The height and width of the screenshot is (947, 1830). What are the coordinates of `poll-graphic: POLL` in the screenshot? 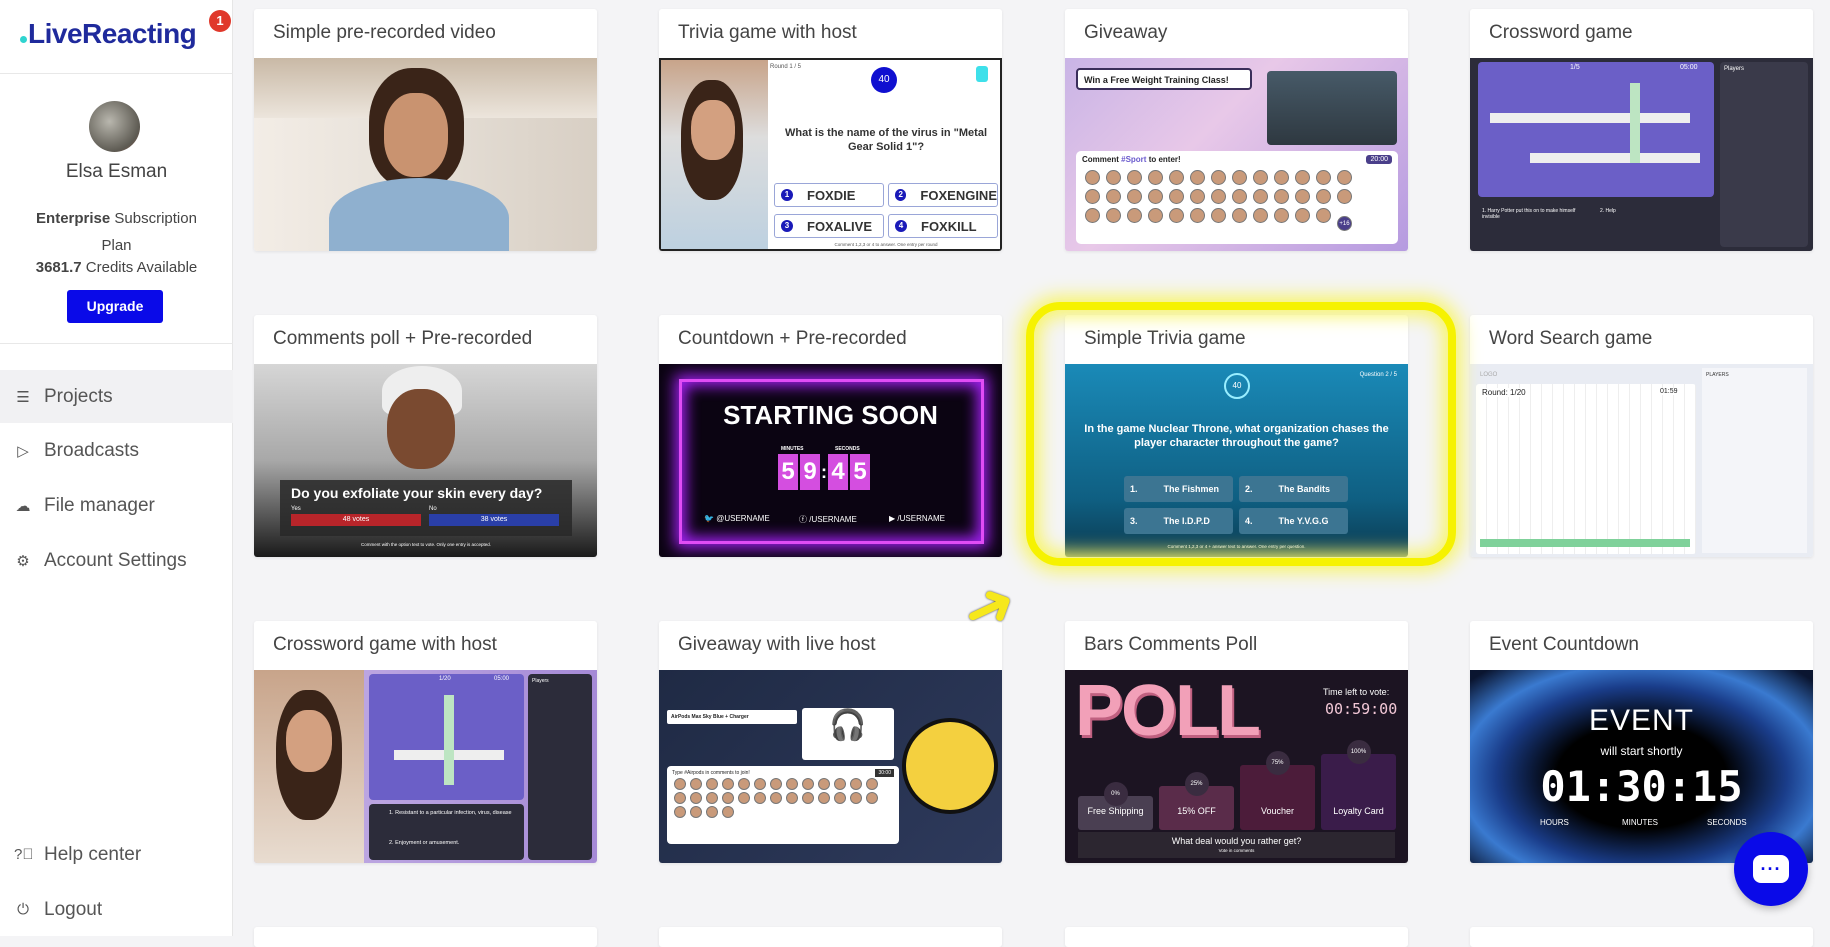 It's located at (1168, 711).